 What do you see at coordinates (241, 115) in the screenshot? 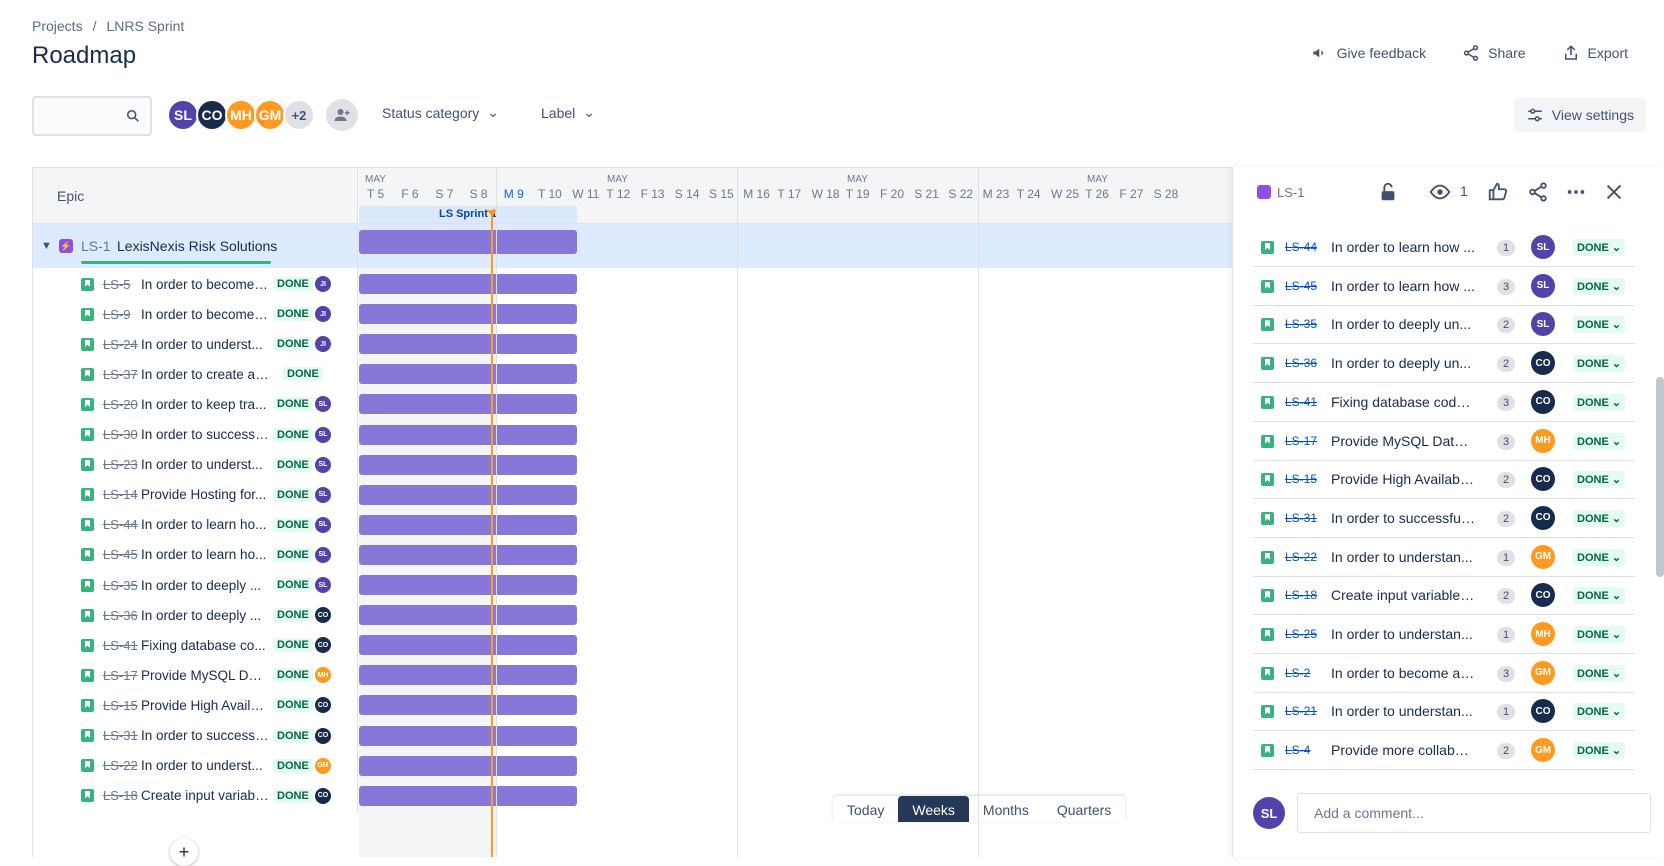
I see `avatar-filter: MH` at bounding box center [241, 115].